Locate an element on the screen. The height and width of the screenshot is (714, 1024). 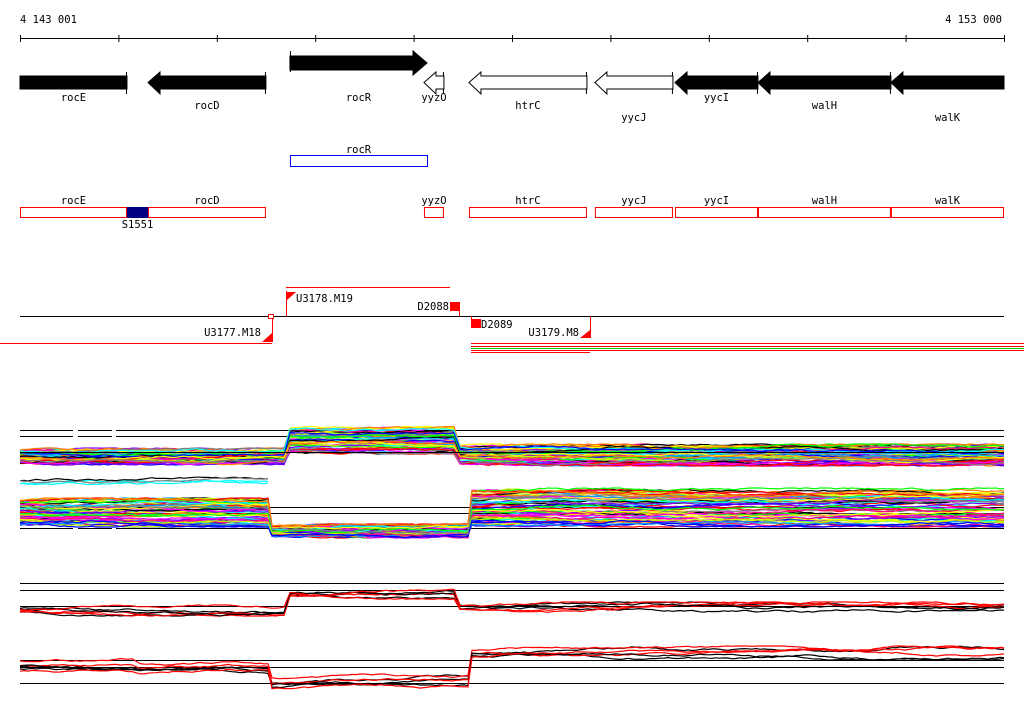
gene-label: yycI is located at coordinates (716, 98).